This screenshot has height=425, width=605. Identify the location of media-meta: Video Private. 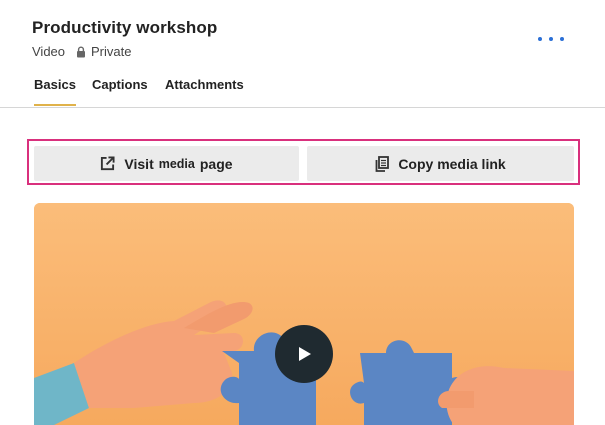
(124, 51).